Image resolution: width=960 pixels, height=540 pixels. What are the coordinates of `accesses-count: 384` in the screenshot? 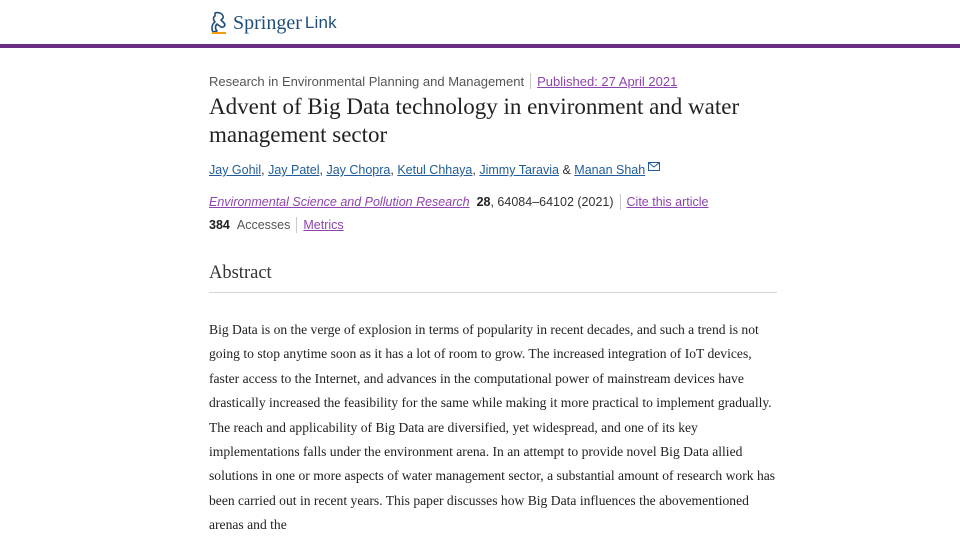 It's located at (219, 225).